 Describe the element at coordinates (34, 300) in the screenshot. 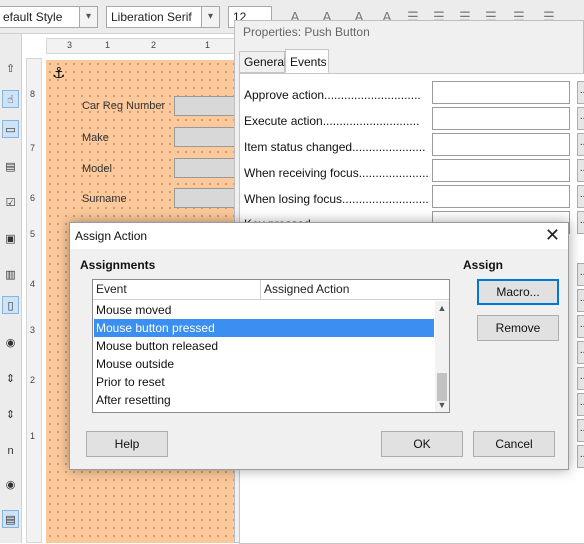

I see `vertical-ruler: 8 7 6 5 4 3 2 1` at that location.